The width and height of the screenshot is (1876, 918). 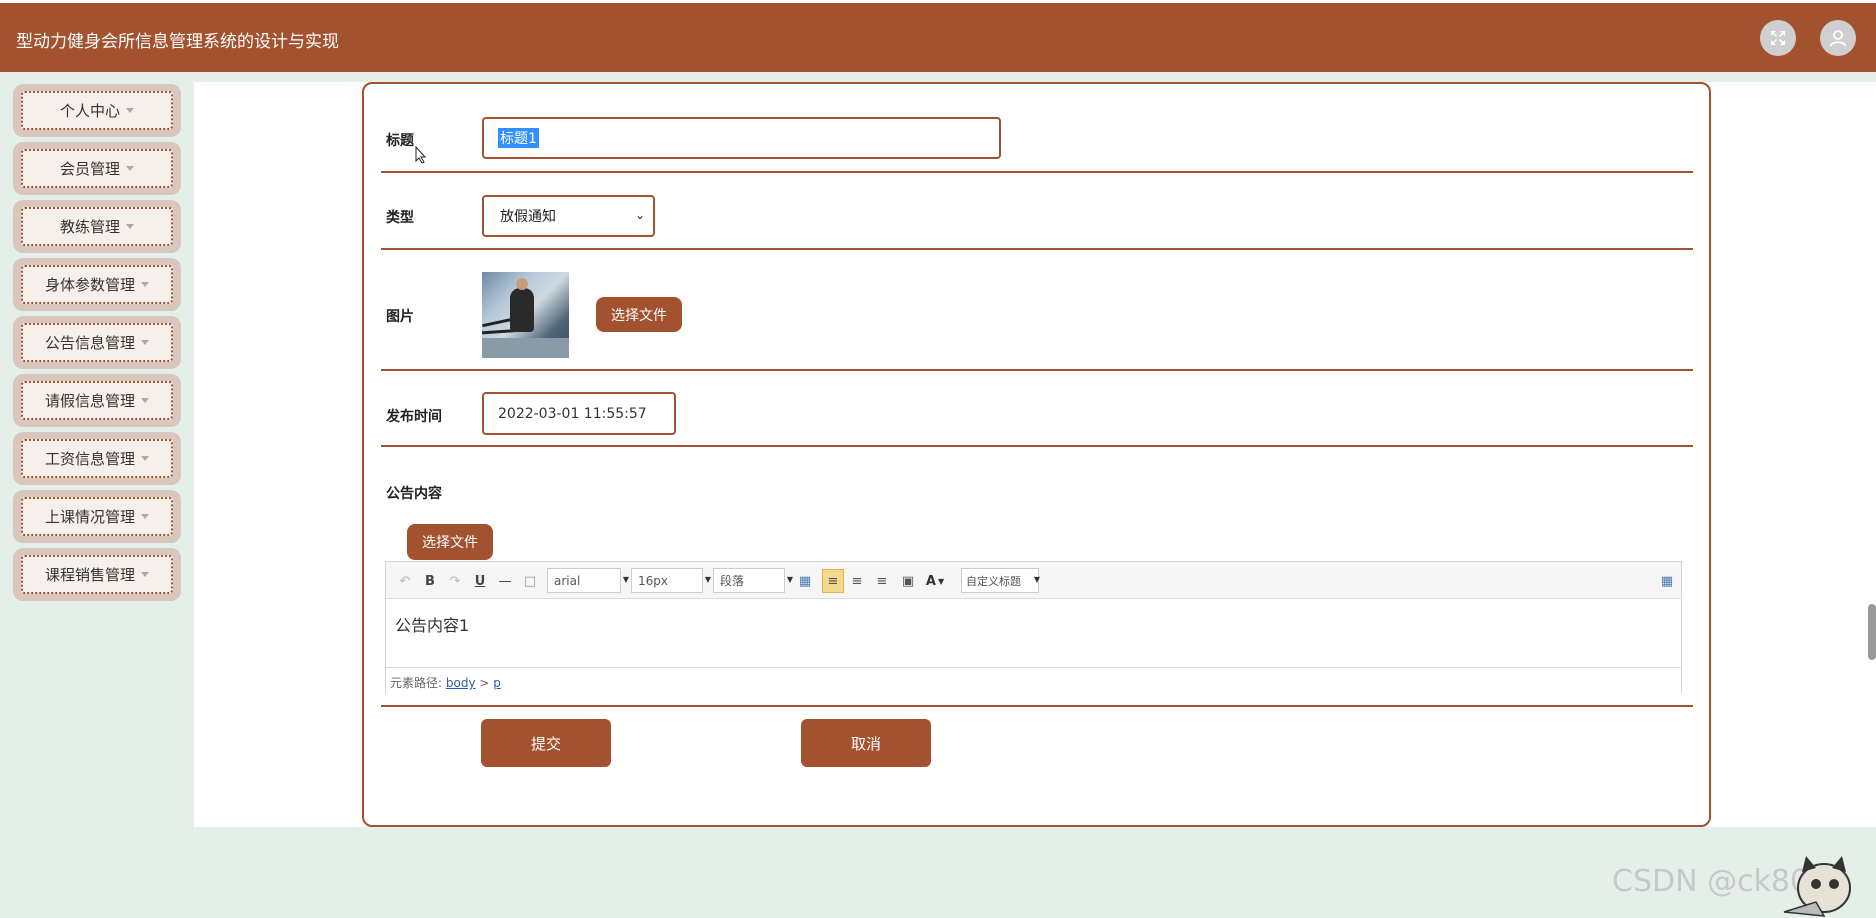 What do you see at coordinates (753, 580) in the screenshot?
I see `paragraph-select: 段落 ▼` at bounding box center [753, 580].